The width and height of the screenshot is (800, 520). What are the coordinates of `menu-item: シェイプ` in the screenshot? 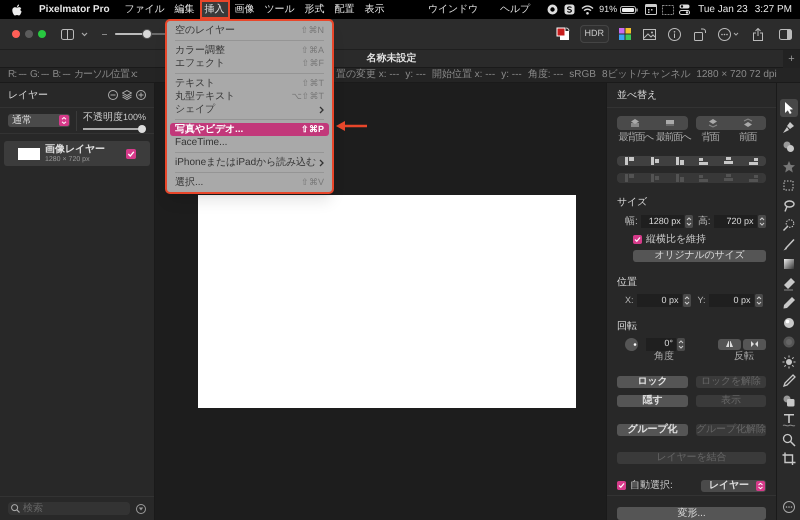 It's located at (249, 109).